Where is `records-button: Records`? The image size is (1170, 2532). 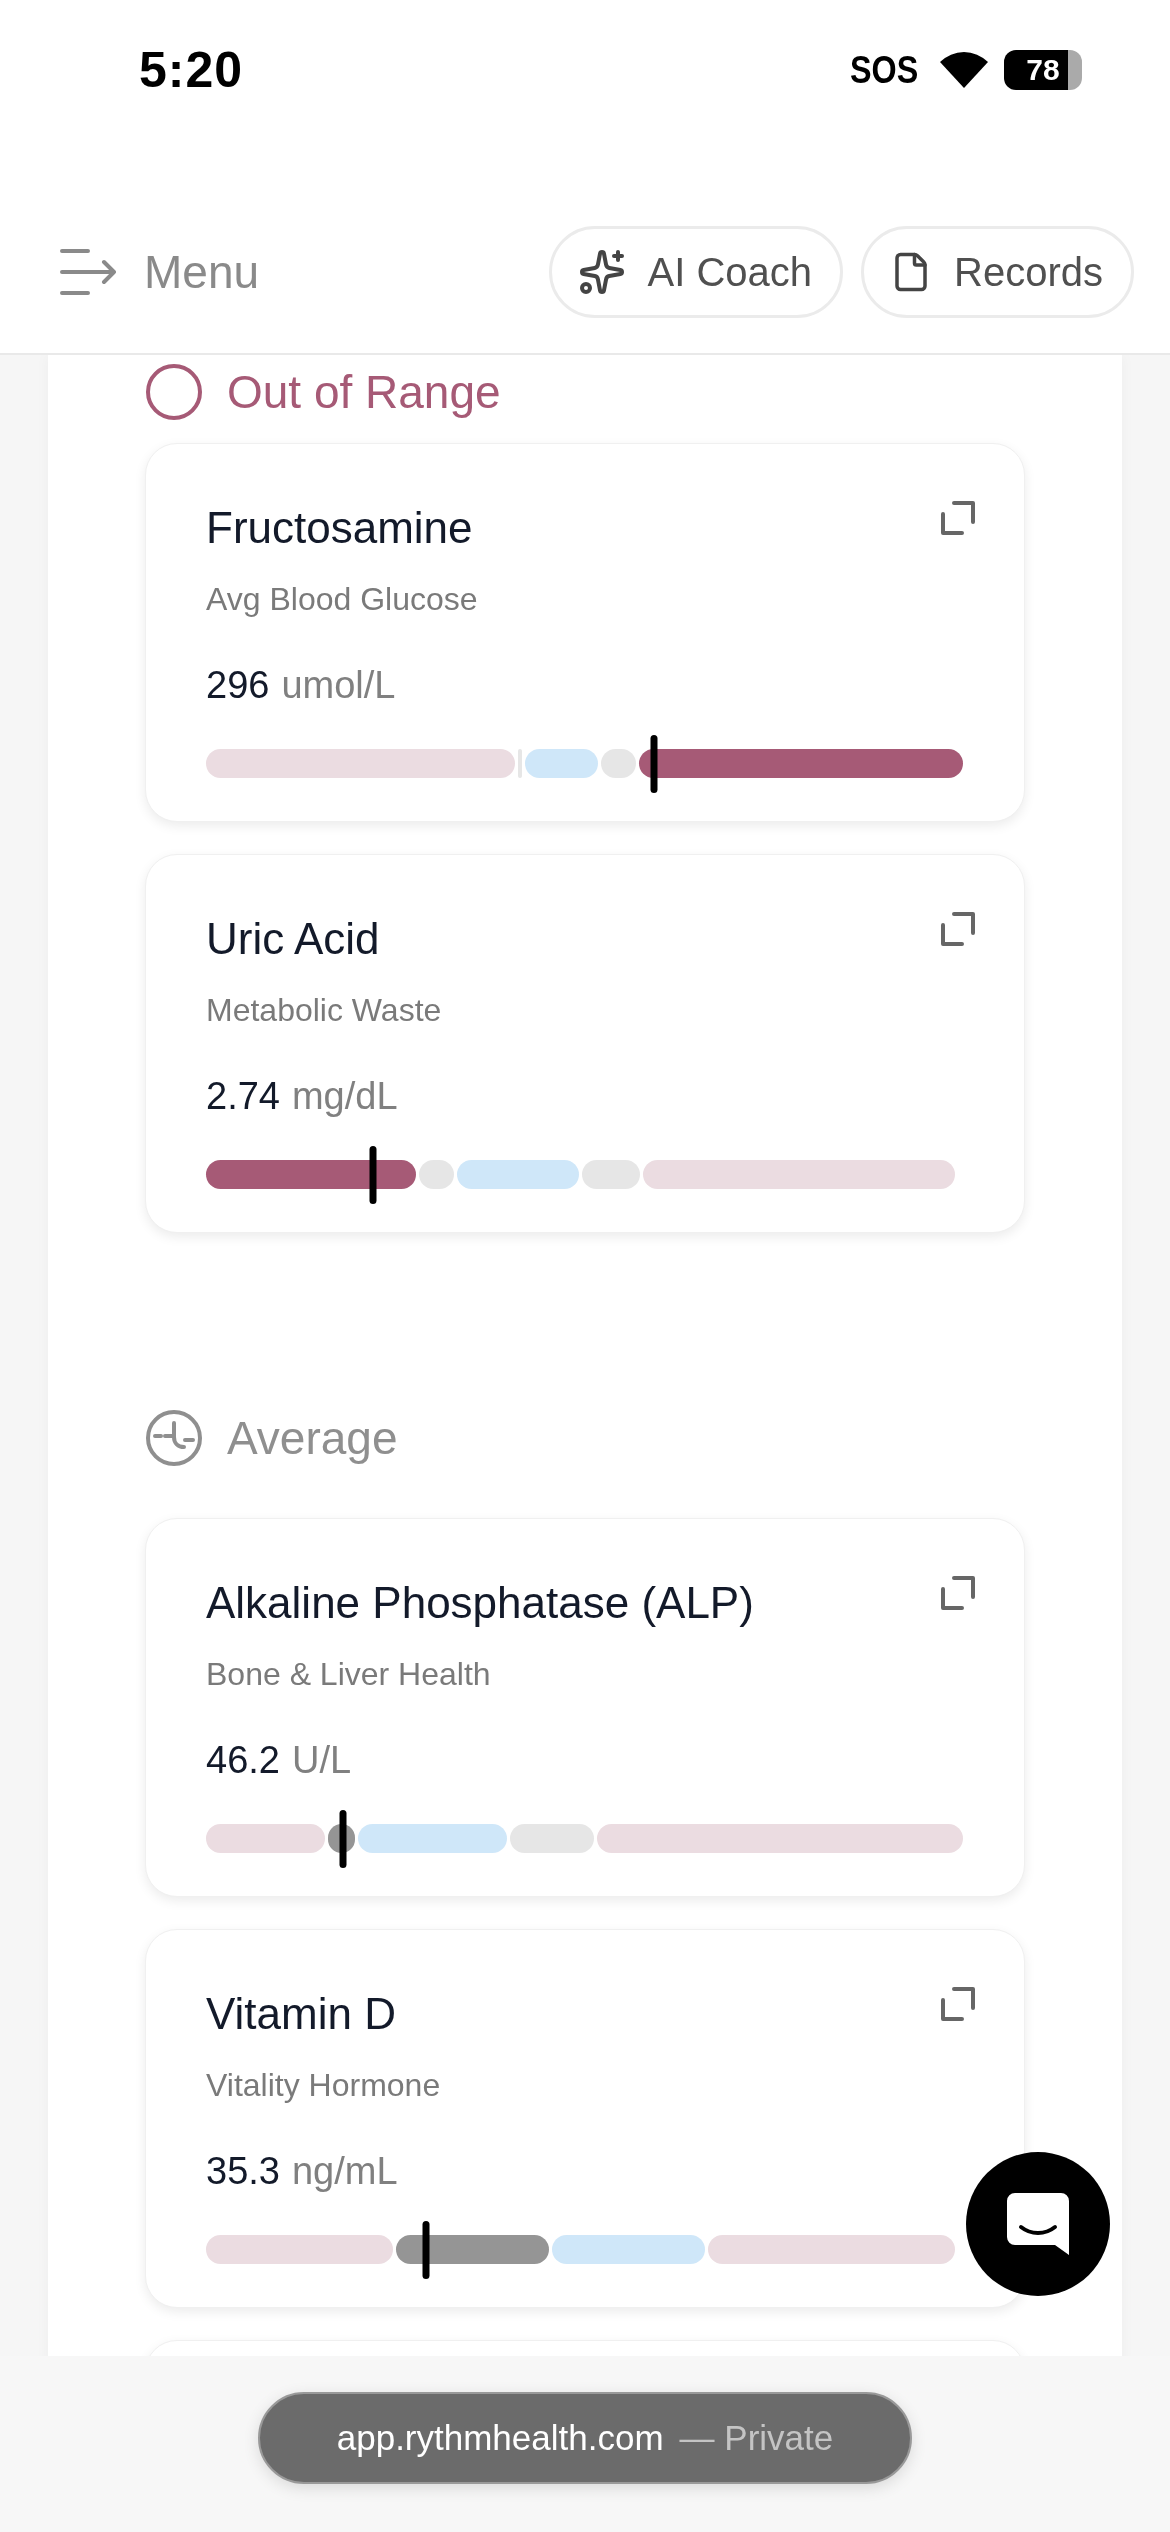
records-button: Records is located at coordinates (997, 272).